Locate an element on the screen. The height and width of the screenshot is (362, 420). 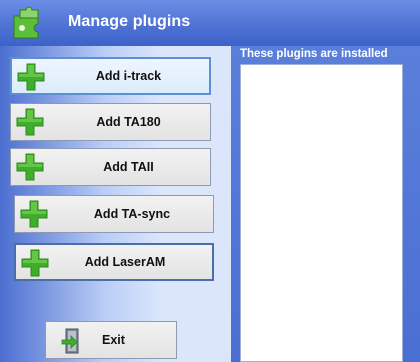
installed-plugins-label: These plugins are installed is located at coordinates (314, 54).